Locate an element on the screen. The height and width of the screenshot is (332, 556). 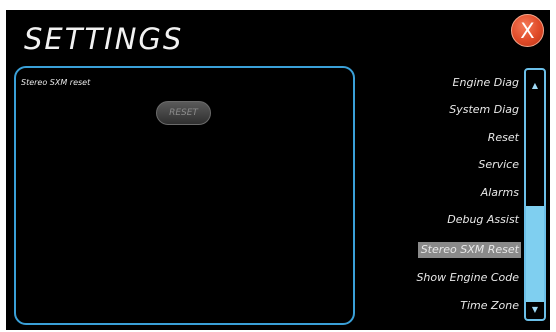
menu-item-stereo-sxm-reset: Stereo SXM Reset is located at coordinates (469, 250).